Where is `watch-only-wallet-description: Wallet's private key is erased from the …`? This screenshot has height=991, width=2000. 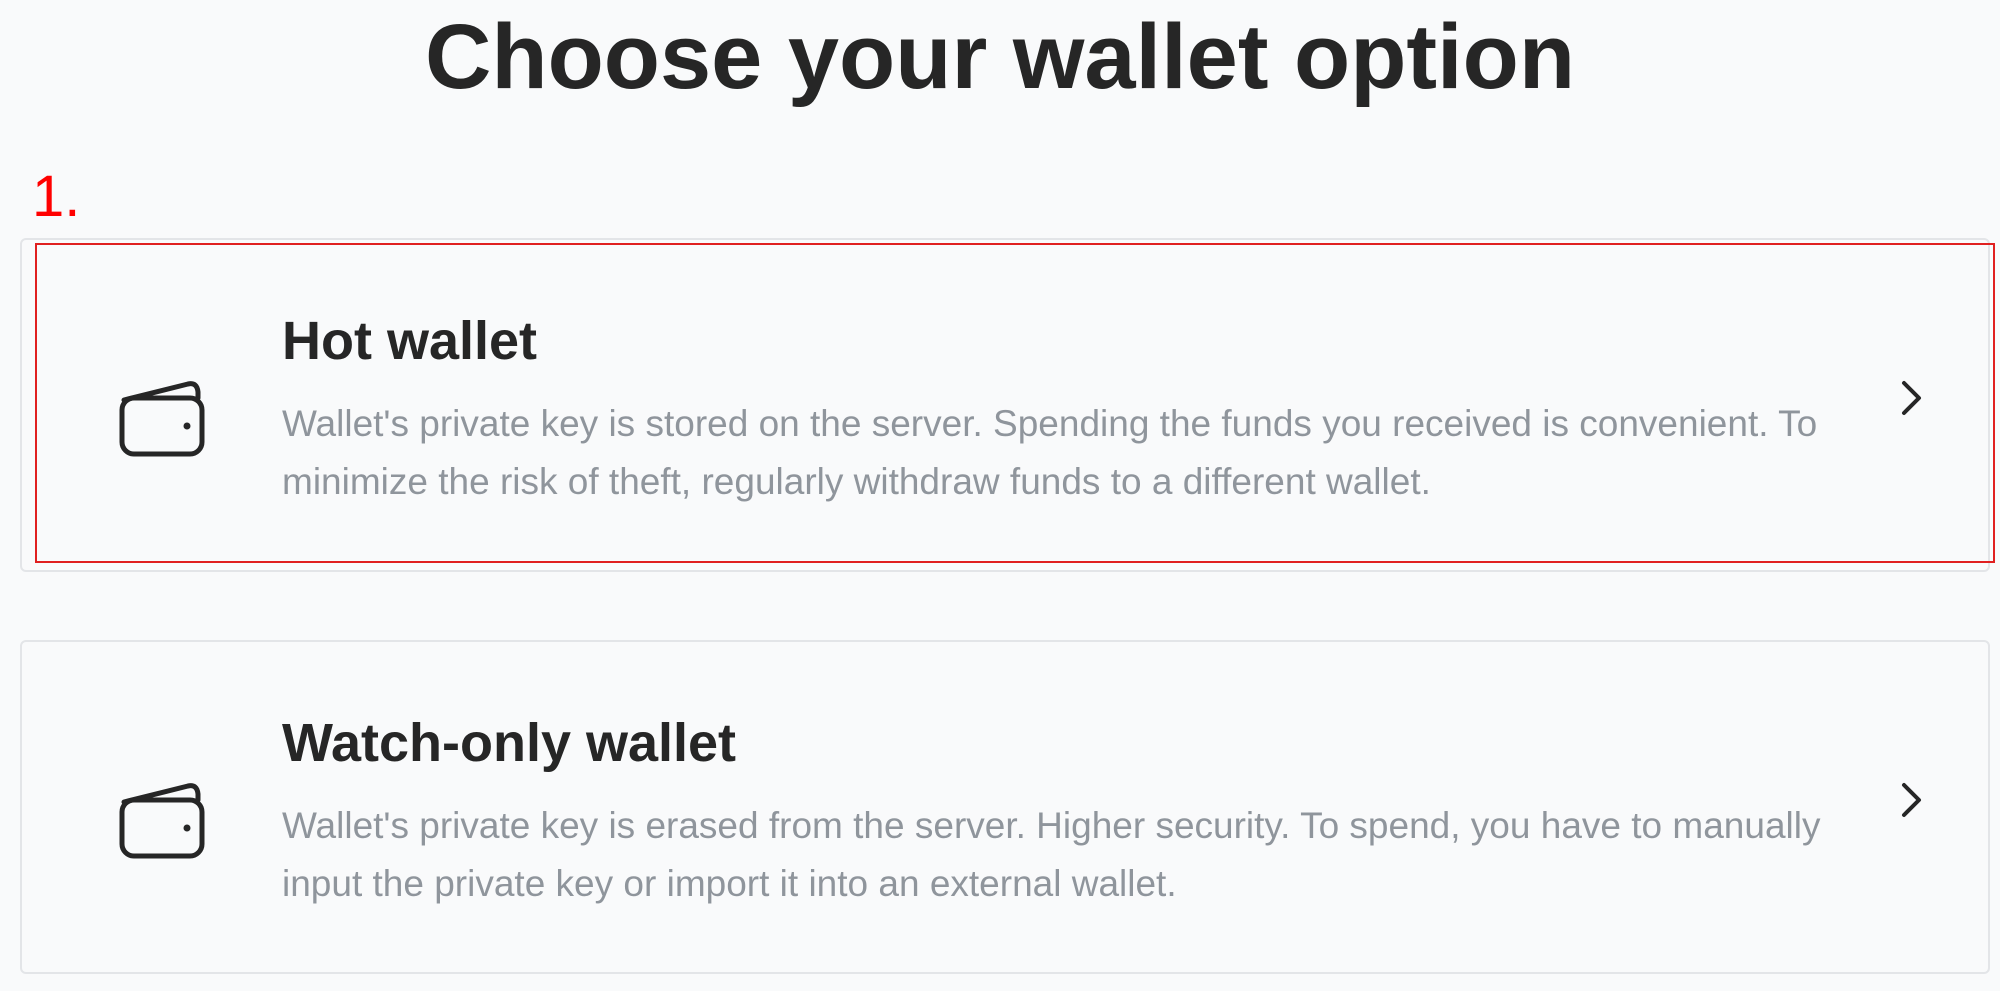 watch-only-wallet-description: Wallet's private key is erased from the … is located at coordinates (1051, 854).